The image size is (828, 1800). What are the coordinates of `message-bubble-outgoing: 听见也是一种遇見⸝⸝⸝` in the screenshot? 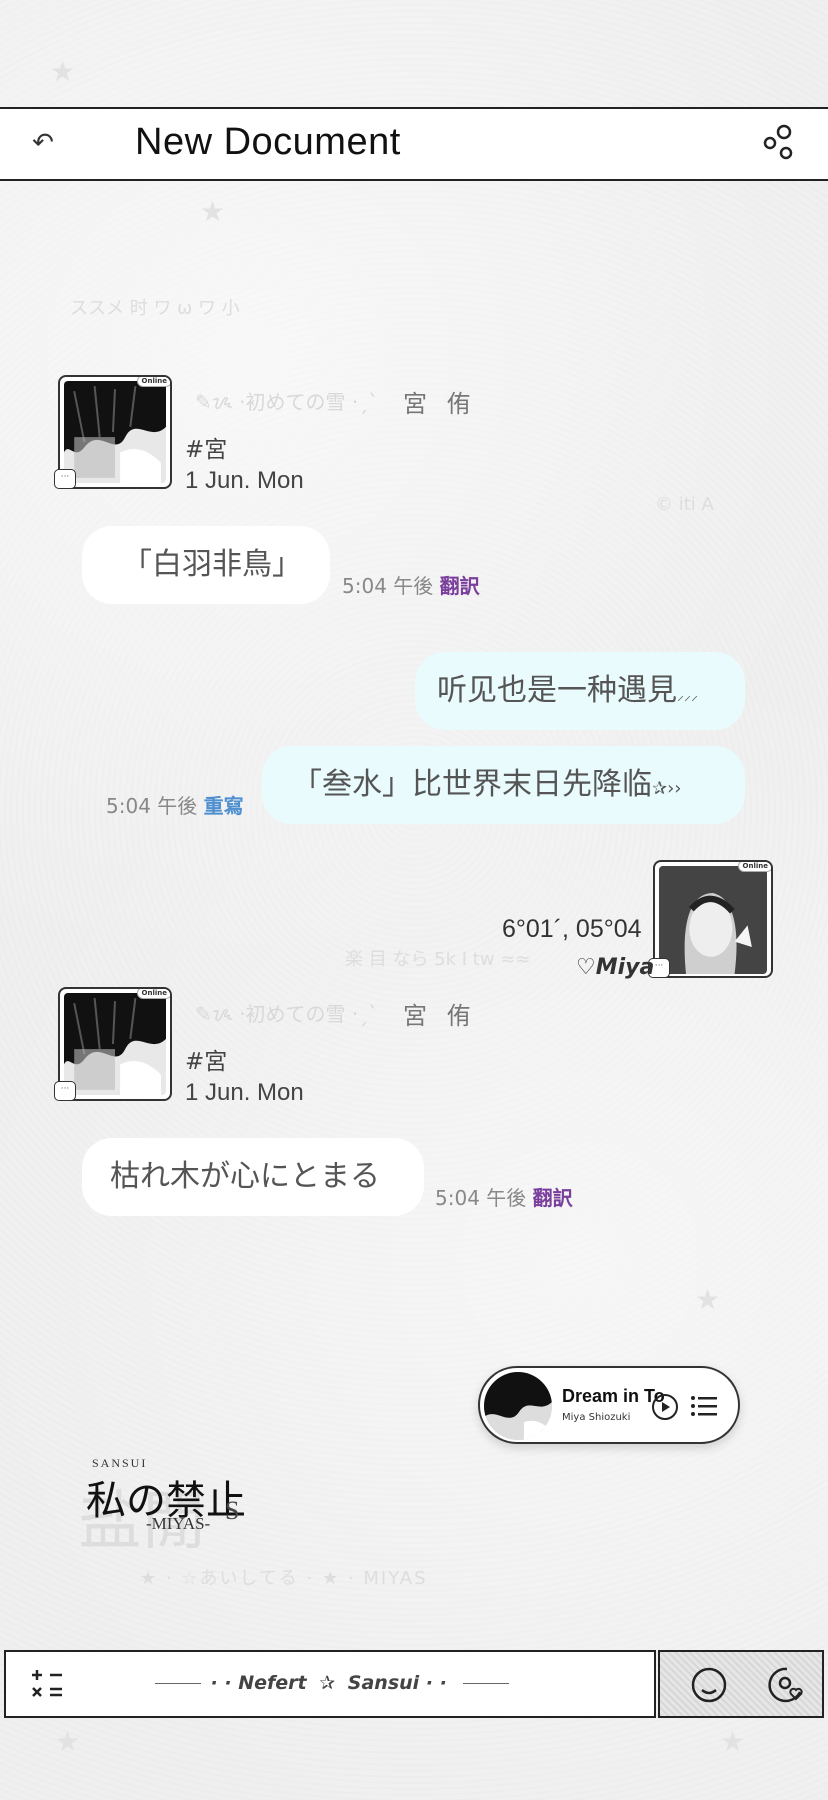 It's located at (580, 691).